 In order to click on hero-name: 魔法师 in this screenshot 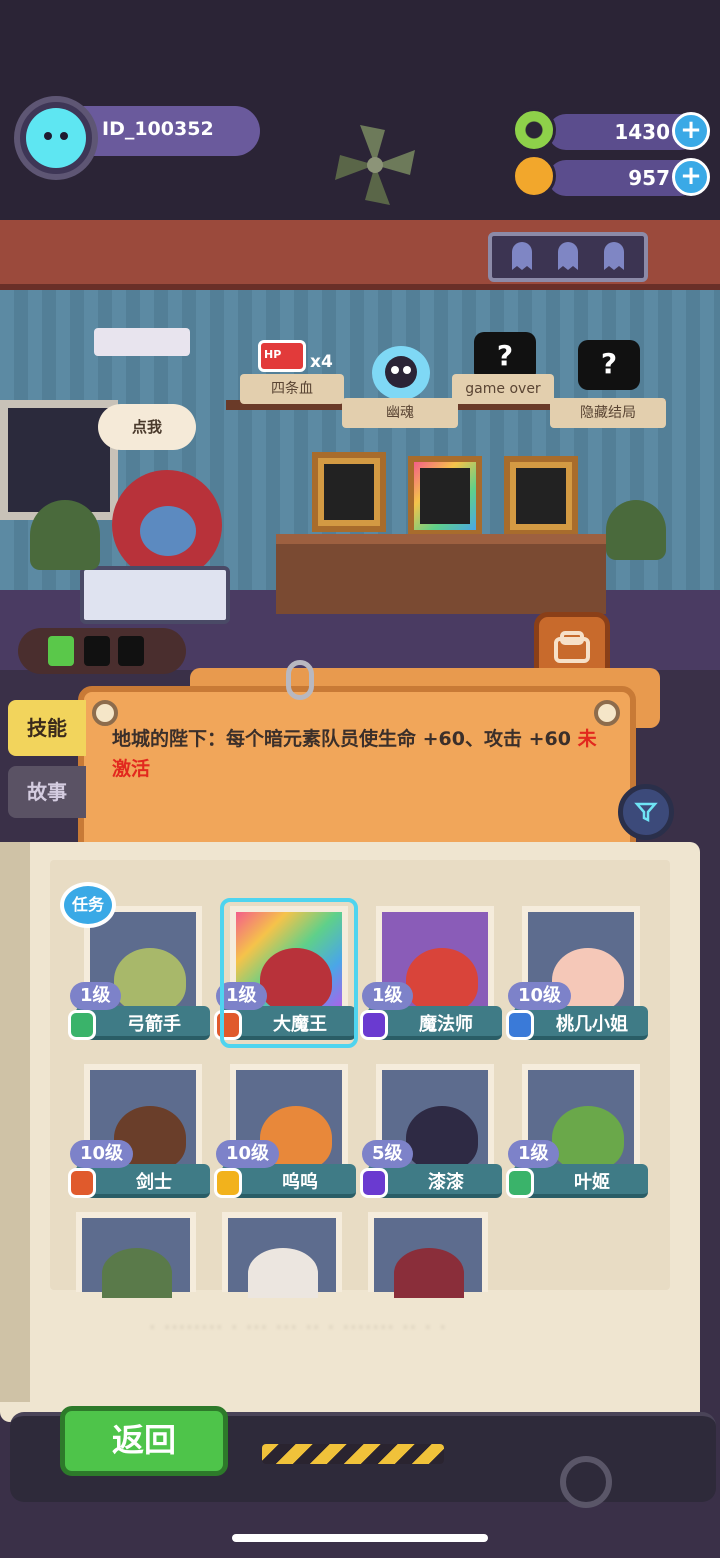, I will do `click(446, 1024)`.